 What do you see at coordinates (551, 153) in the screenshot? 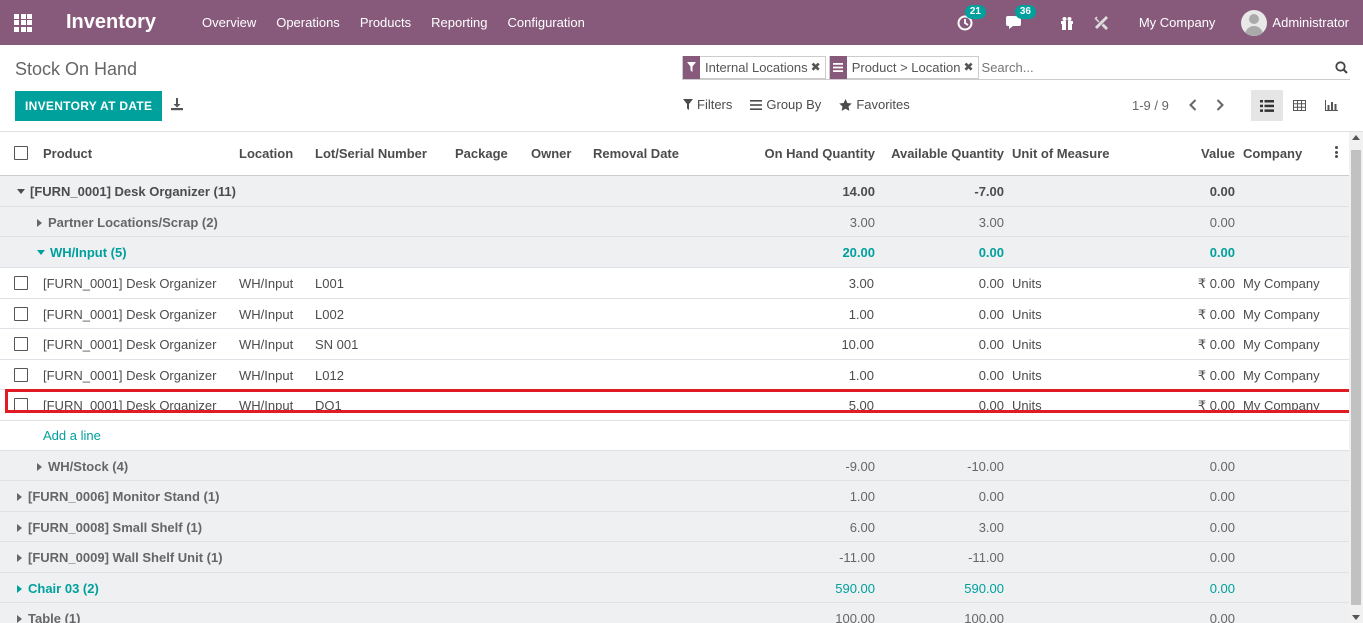
I see `col-owner: Owner` at bounding box center [551, 153].